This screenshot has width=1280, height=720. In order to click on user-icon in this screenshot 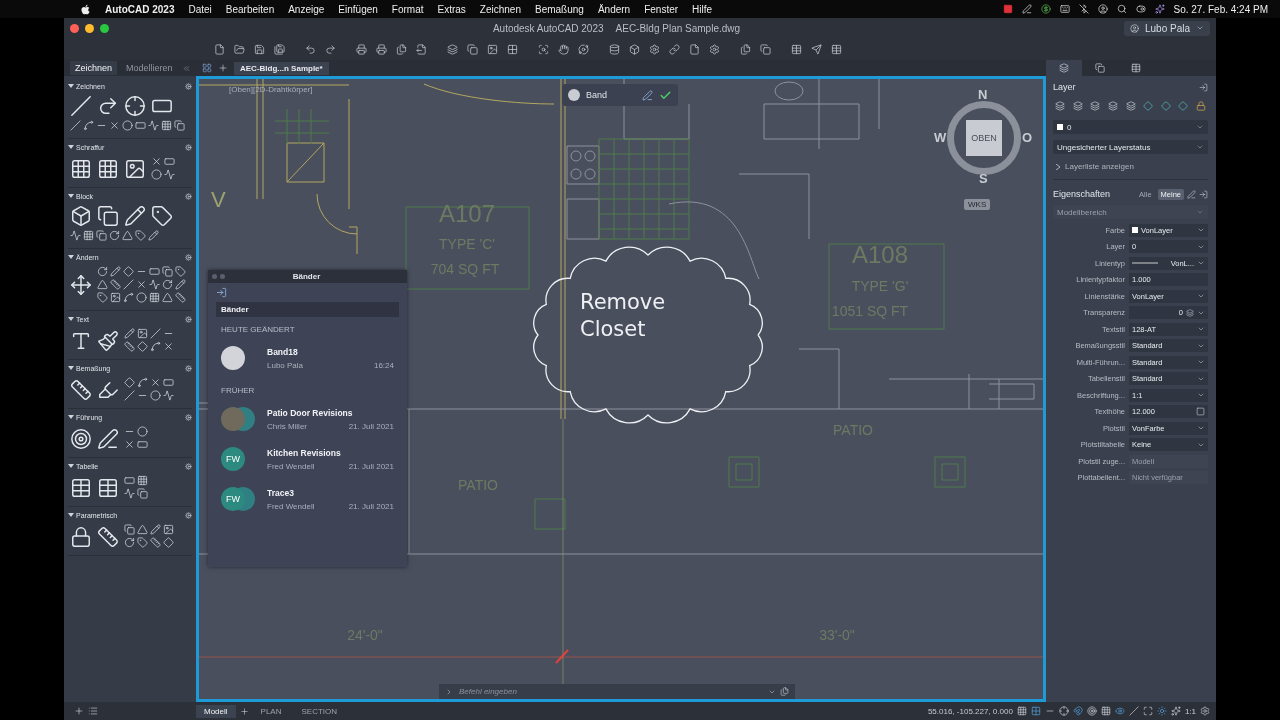, I will do `click(1102, 9)`.